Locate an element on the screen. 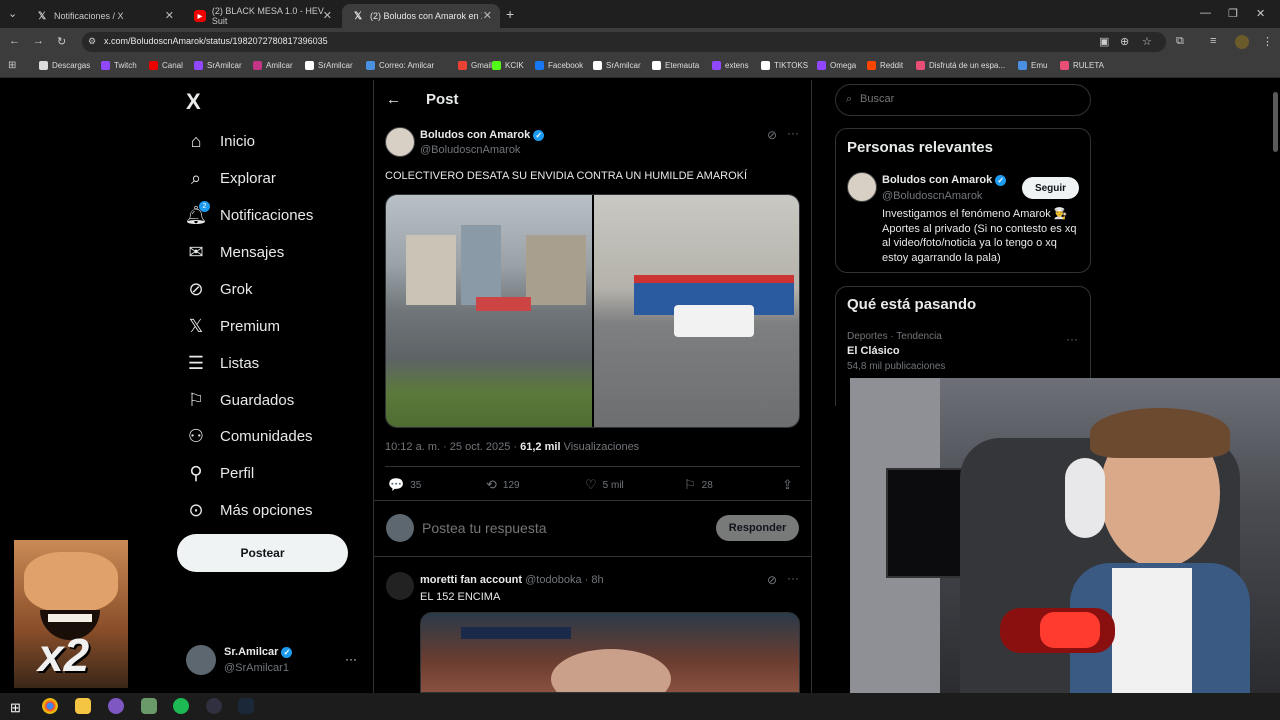  bookmark-item: RULETA is located at coordinates (1082, 65).